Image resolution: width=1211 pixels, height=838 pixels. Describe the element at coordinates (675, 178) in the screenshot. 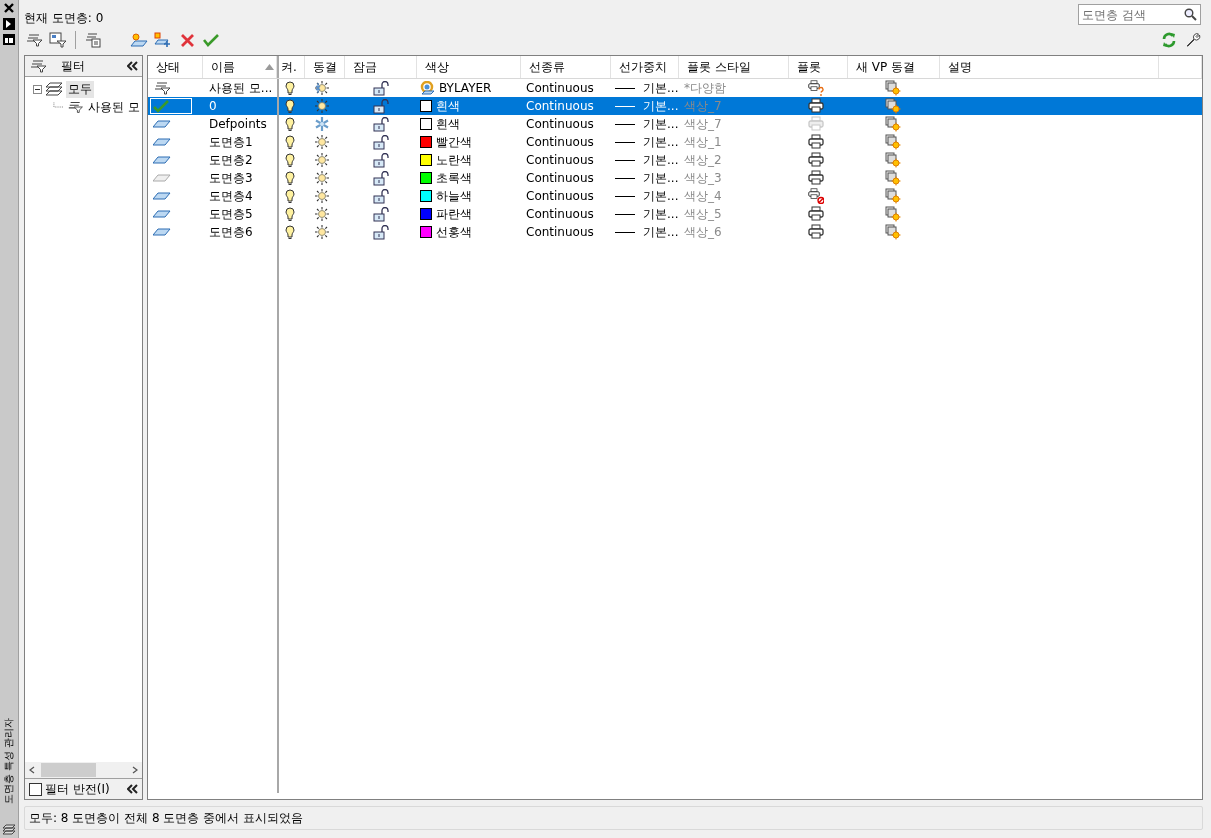

I see `layer-row: 도면층3 초록색 Continuous 기본... 색상_3` at that location.